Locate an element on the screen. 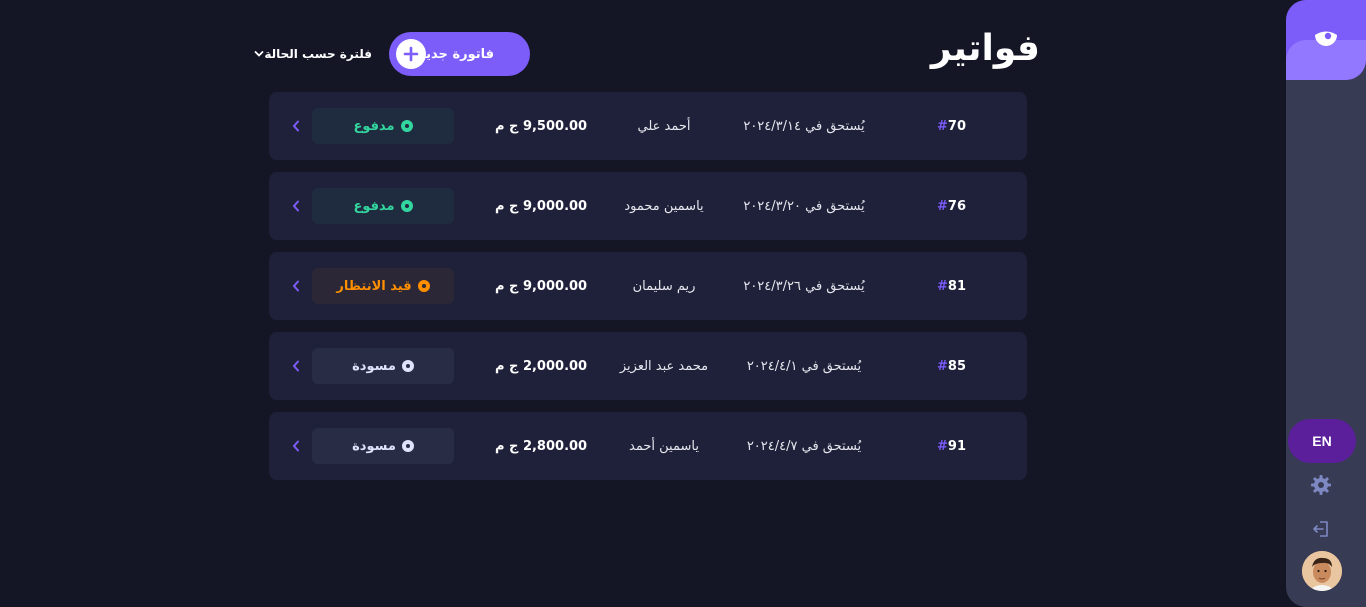 Image resolution: width=1366 pixels, height=607 pixels. chevron-down-icon is located at coordinates (259, 54).